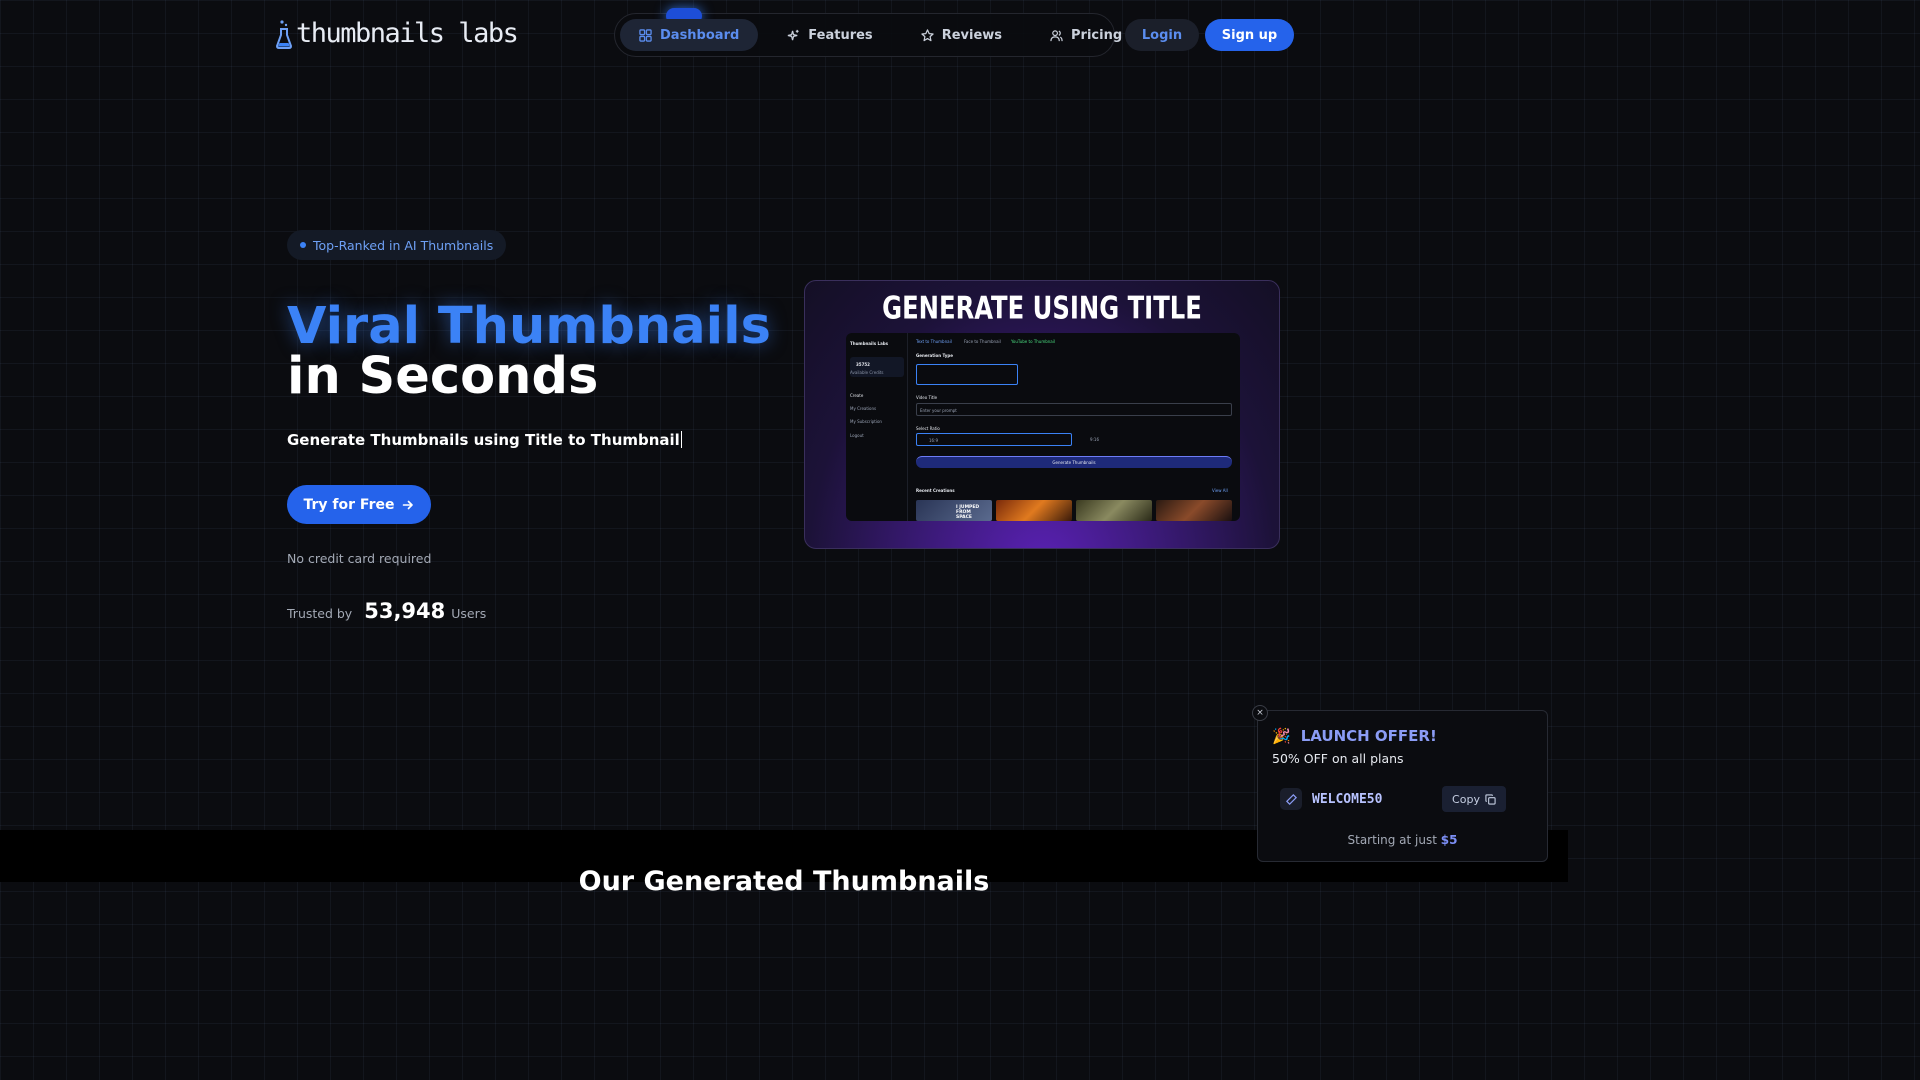 The width and height of the screenshot is (1920, 1080). What do you see at coordinates (1281, 736) in the screenshot?
I see `party-icon: 🎉` at bounding box center [1281, 736].